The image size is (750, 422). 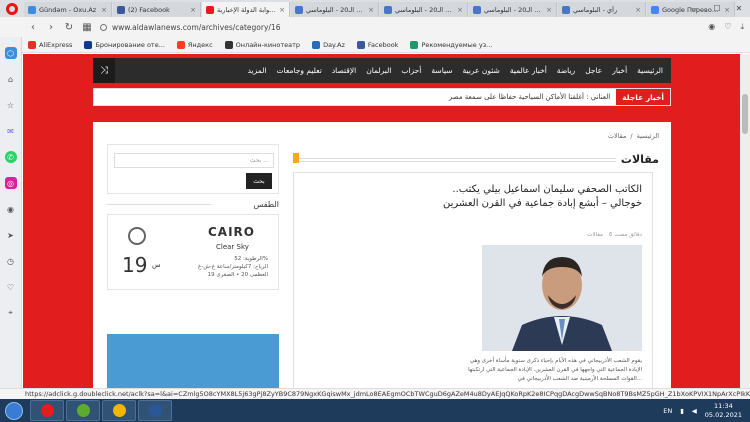 What do you see at coordinates (68, 9) in the screenshot?
I see `browser-tab: Gündəm - Oxu.Az ×` at bounding box center [68, 9].